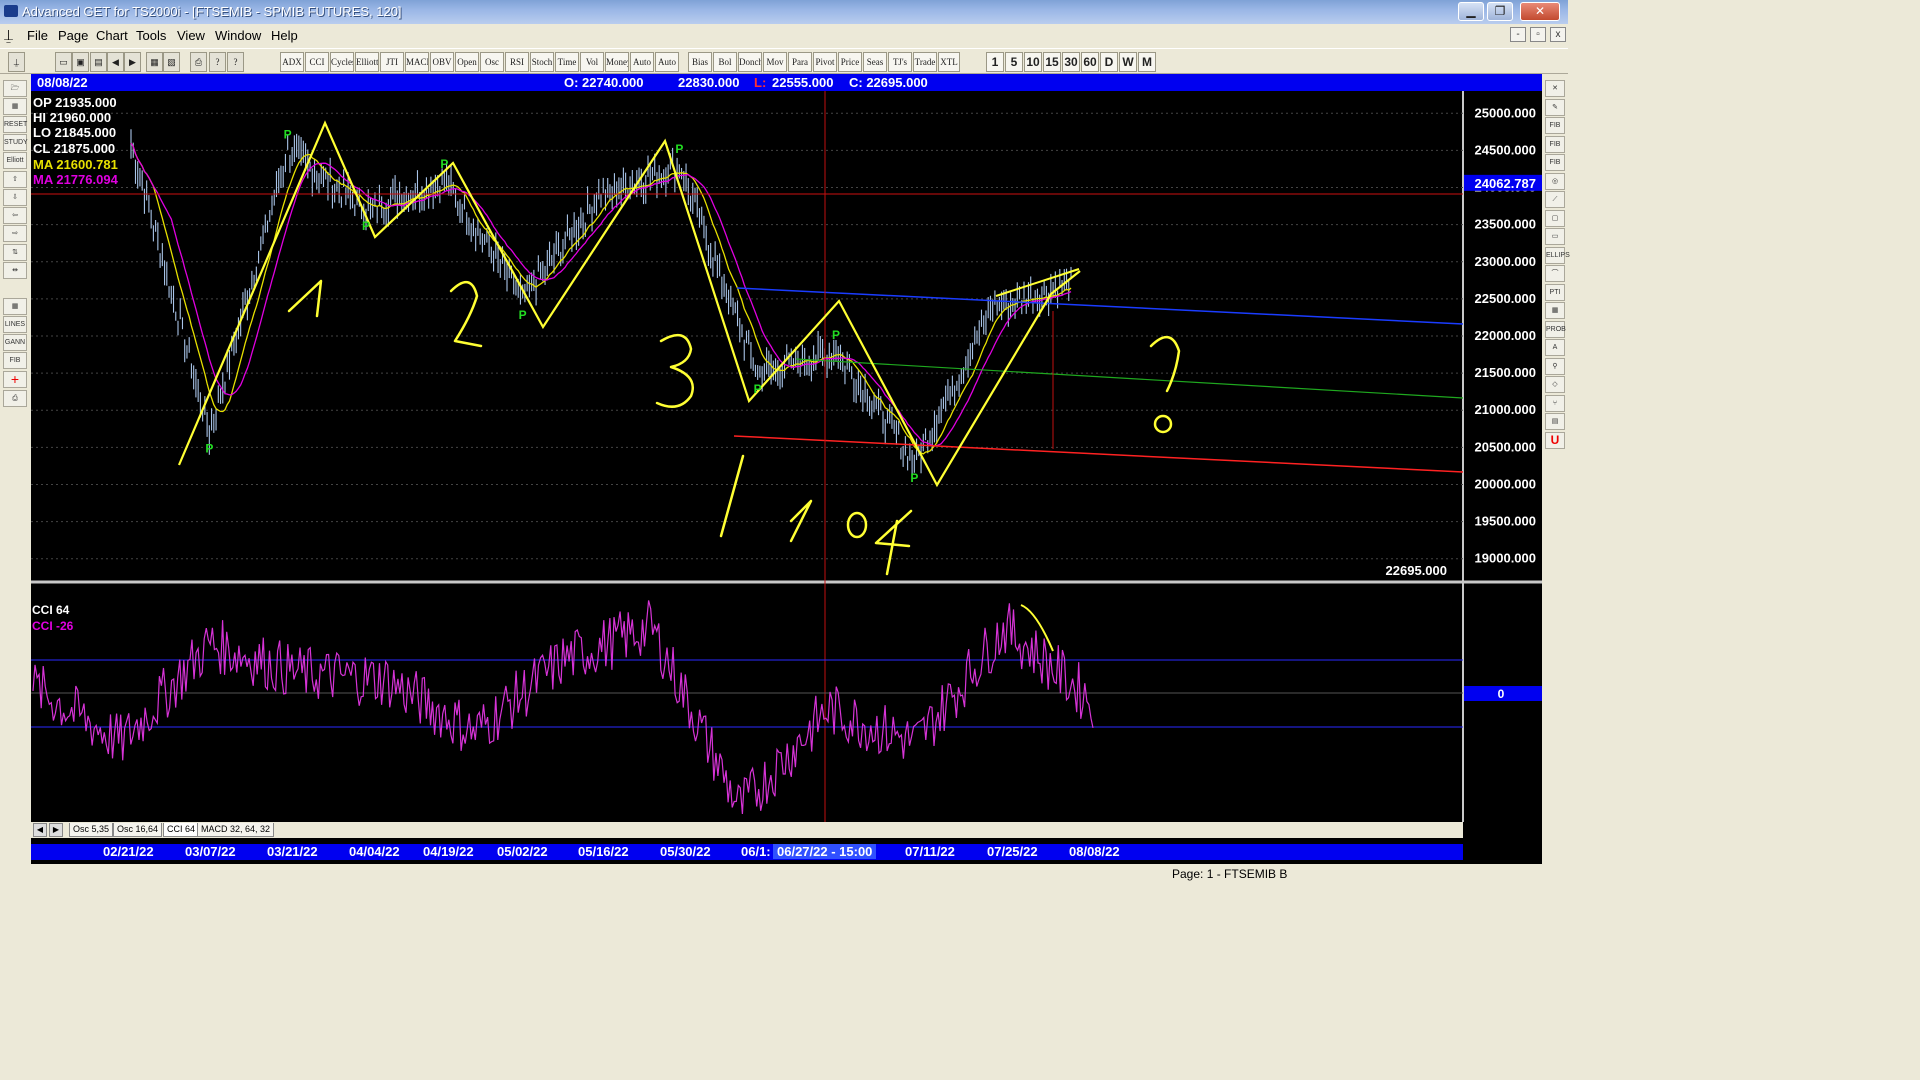  I want to click on study-button-macd: MACD, so click(417, 62).